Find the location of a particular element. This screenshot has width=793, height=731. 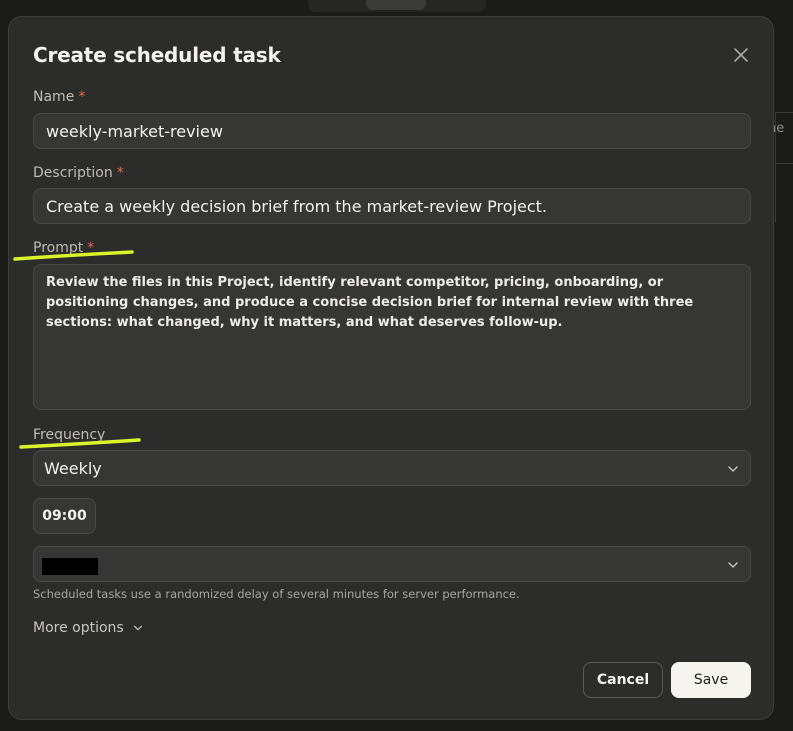

more-options-toggle: More options is located at coordinates (88, 628).